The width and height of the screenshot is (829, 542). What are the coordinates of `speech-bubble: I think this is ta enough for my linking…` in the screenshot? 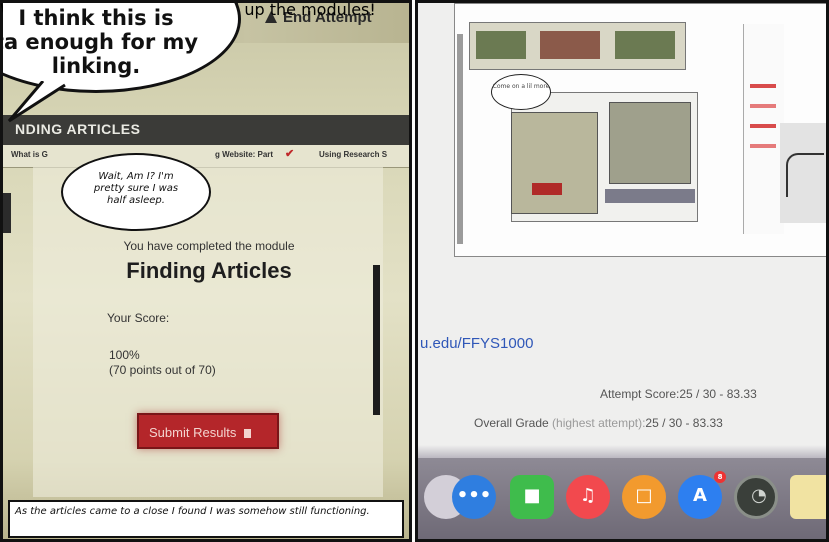 It's located at (122, 48).